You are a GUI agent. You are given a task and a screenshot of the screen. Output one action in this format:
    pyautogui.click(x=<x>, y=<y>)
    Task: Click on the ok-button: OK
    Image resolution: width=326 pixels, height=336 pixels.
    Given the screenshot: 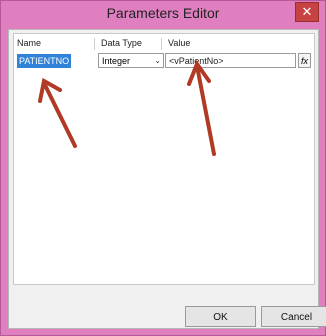 What is the action you would take?
    pyautogui.click(x=220, y=316)
    